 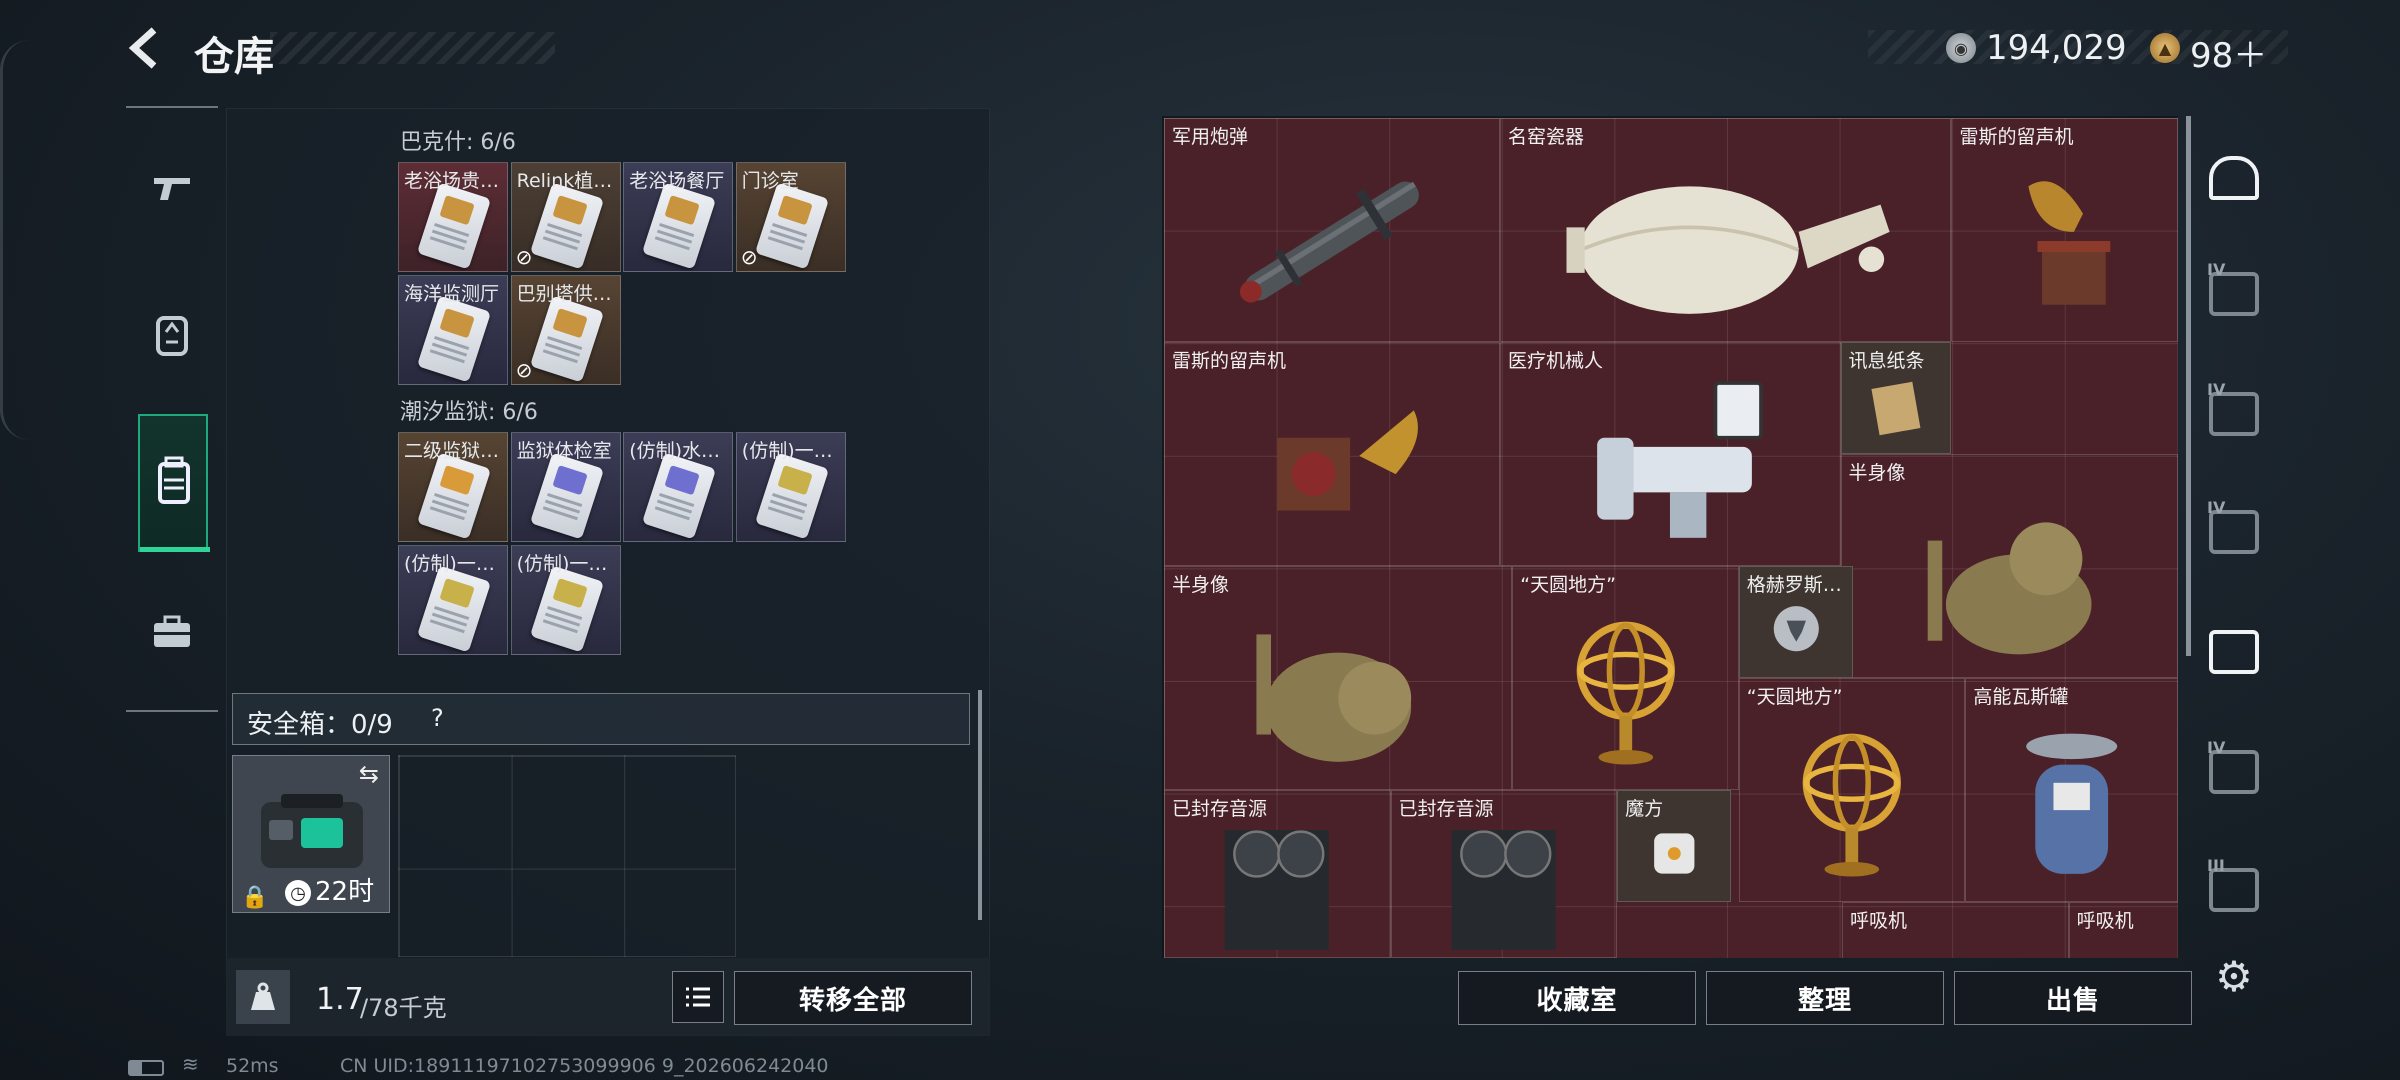 I want to click on weight-max: /78千克, so click(x=403, y=1008).